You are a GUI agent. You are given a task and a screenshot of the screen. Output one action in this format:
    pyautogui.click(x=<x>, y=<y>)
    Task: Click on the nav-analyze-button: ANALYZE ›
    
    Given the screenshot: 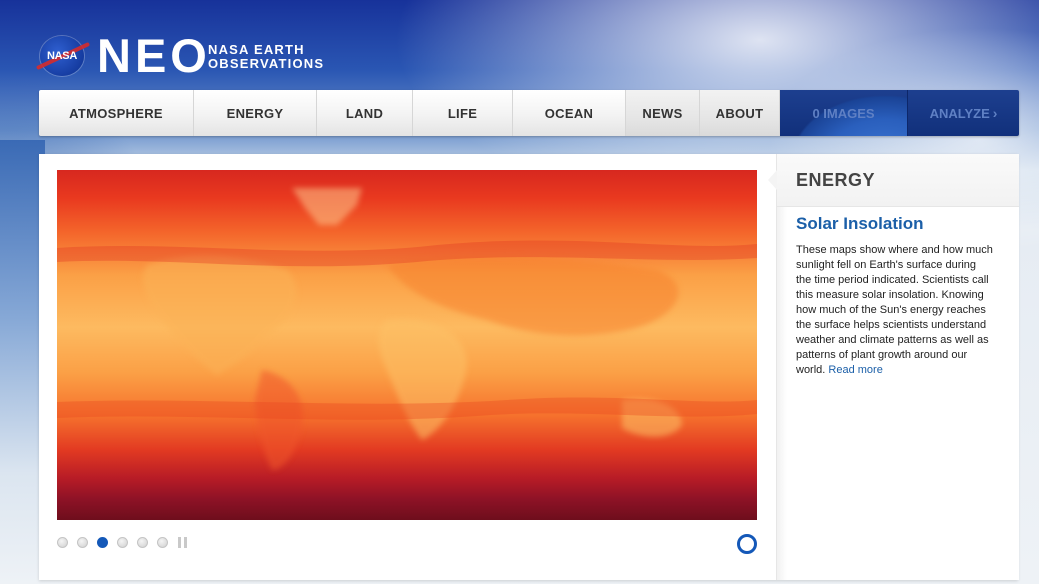 What is the action you would take?
    pyautogui.click(x=963, y=113)
    